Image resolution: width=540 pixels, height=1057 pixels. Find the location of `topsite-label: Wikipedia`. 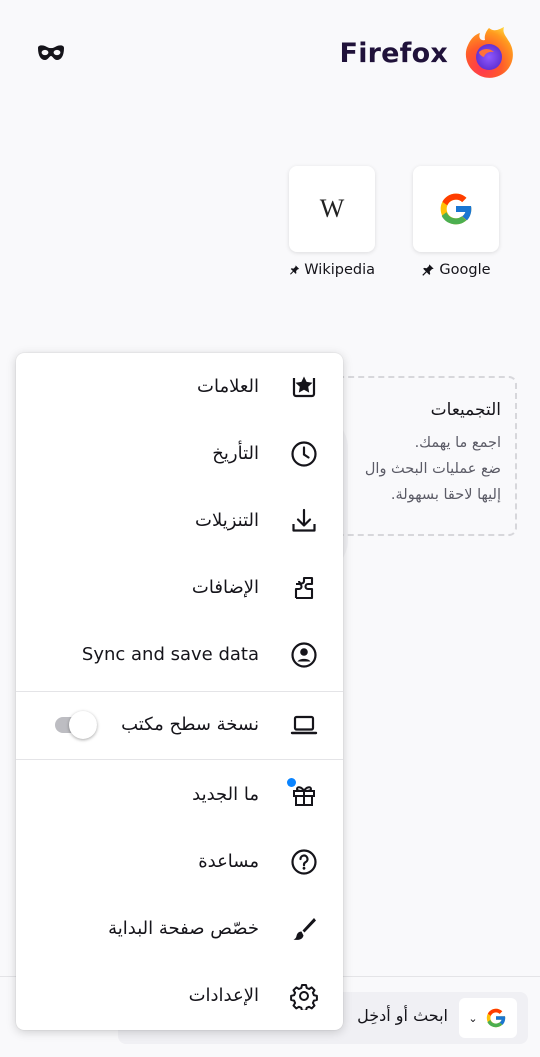

topsite-label: Wikipedia is located at coordinates (332, 270).